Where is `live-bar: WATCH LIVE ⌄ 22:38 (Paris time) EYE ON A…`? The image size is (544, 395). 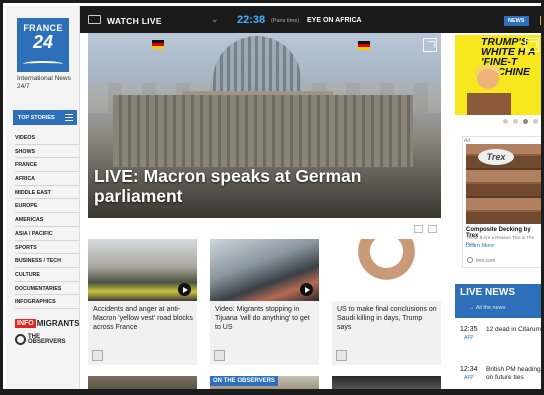
live-bar: WATCH LIVE ⌄ 22:38 (Paris time) EYE ON A… is located at coordinates (310, 19).